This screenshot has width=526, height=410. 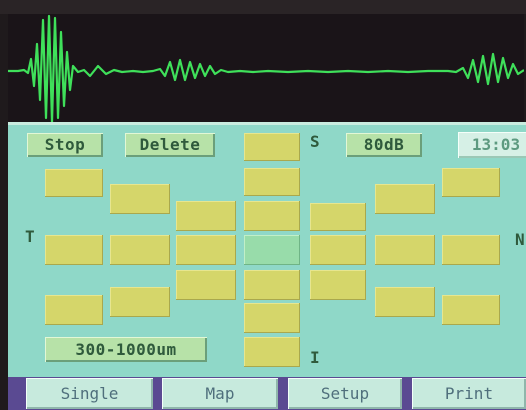 I want to click on marker-right: N, so click(x=520, y=239).